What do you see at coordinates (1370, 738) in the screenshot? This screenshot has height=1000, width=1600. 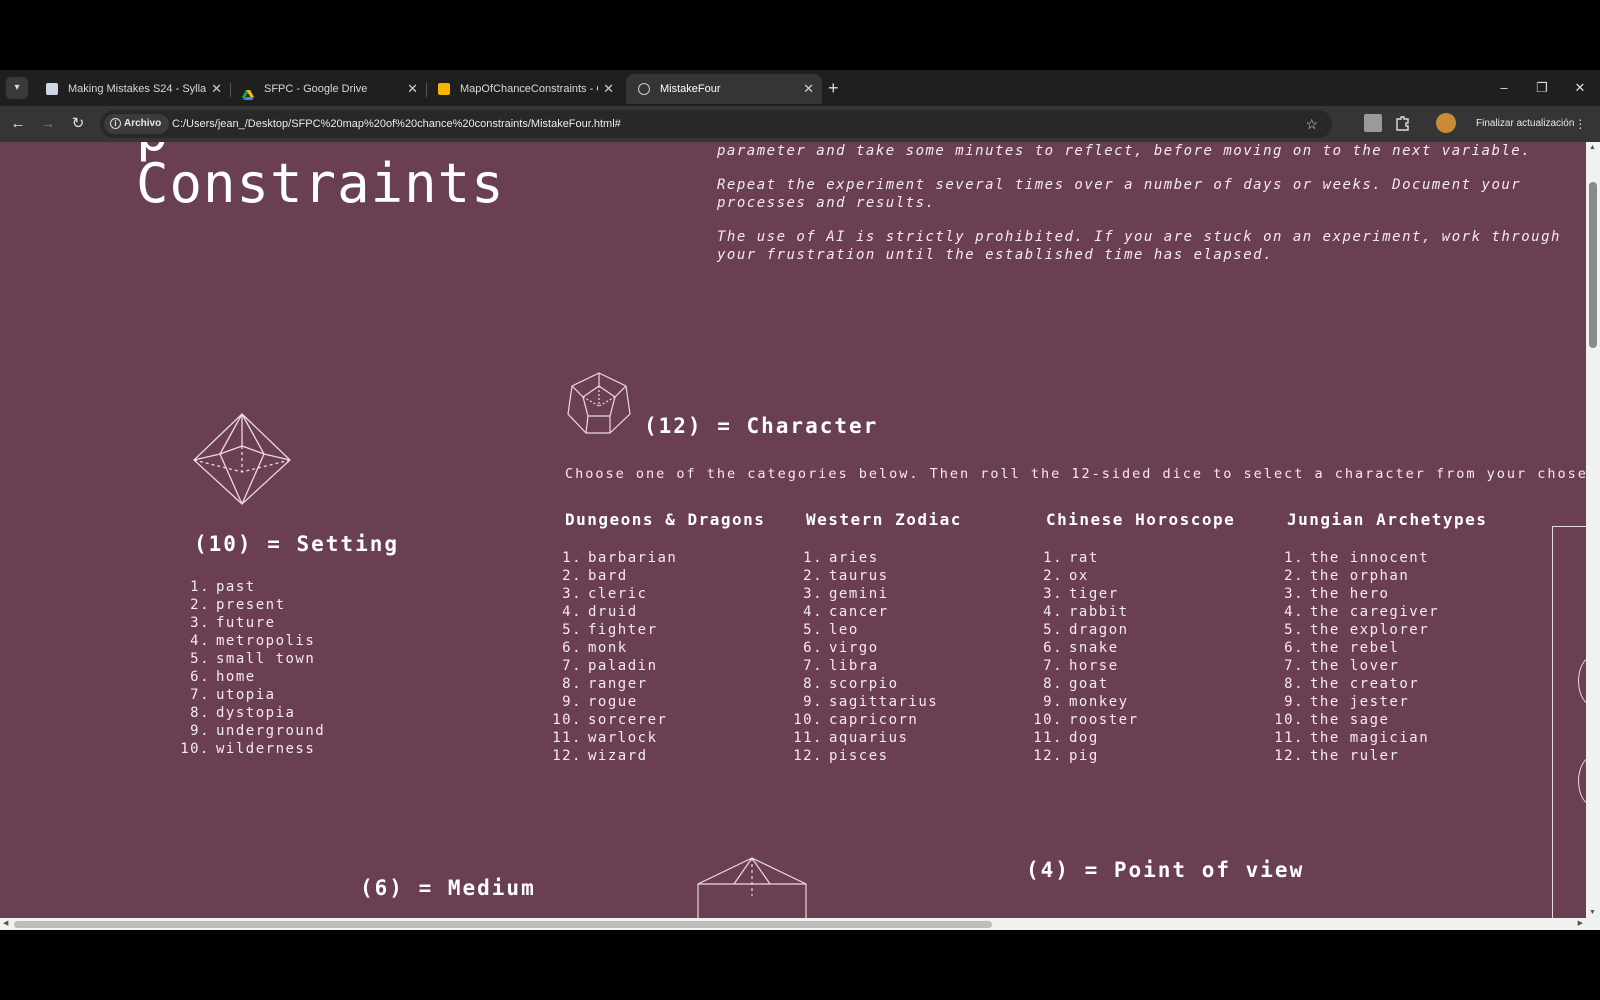 I see `list-item-label: the magician` at bounding box center [1370, 738].